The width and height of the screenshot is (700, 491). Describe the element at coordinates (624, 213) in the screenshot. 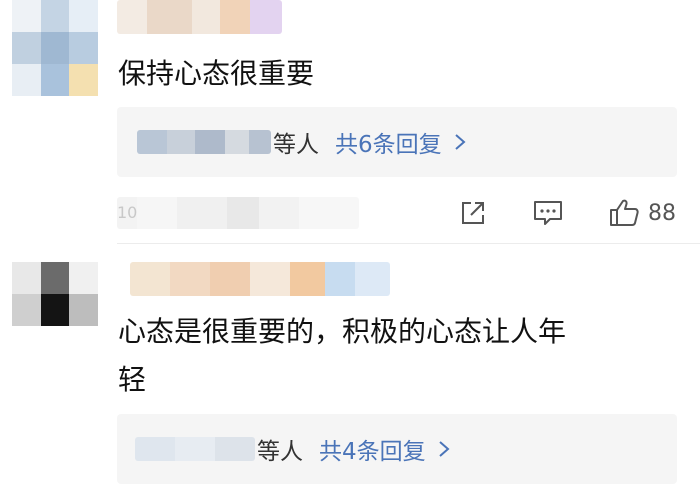

I see `thumbs-up-icon` at that location.